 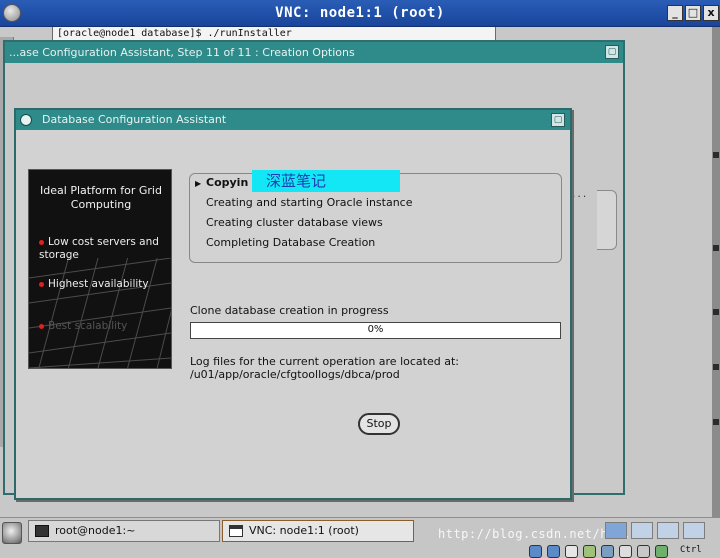 I want to click on taskbar-item-vnc: VNC: node1:1 (root), so click(x=318, y=531).